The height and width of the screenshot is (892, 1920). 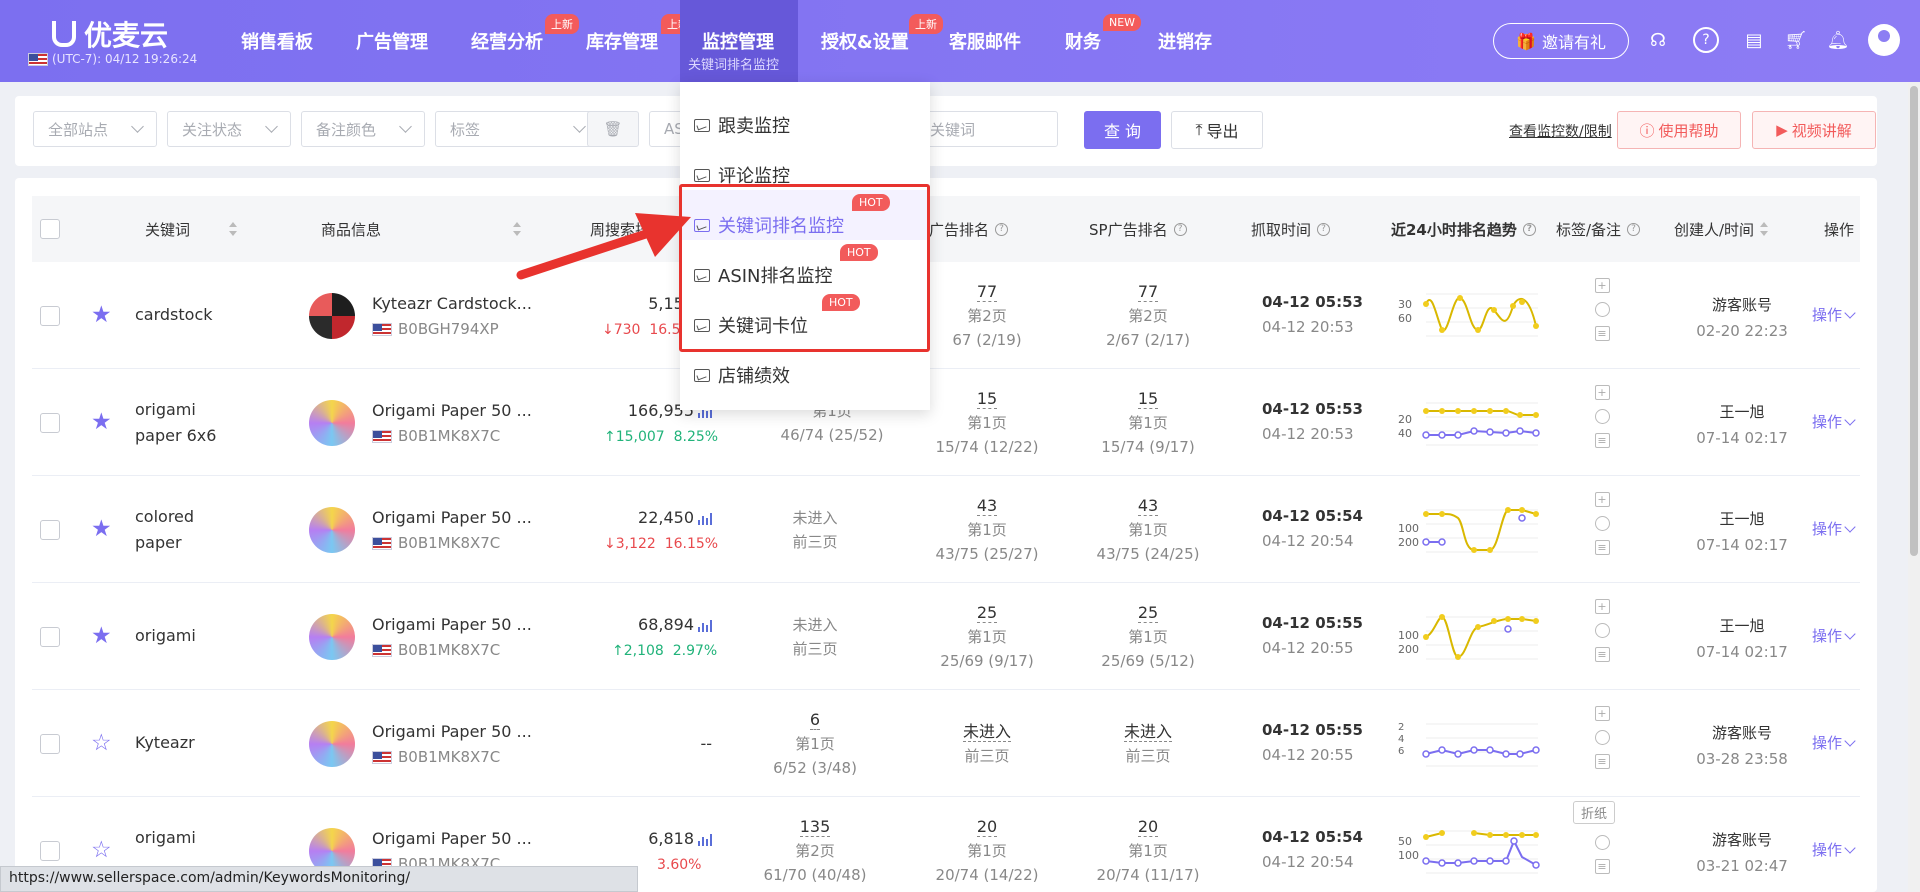 I want to click on note-color-select: 备注颜色, so click(x=363, y=129).